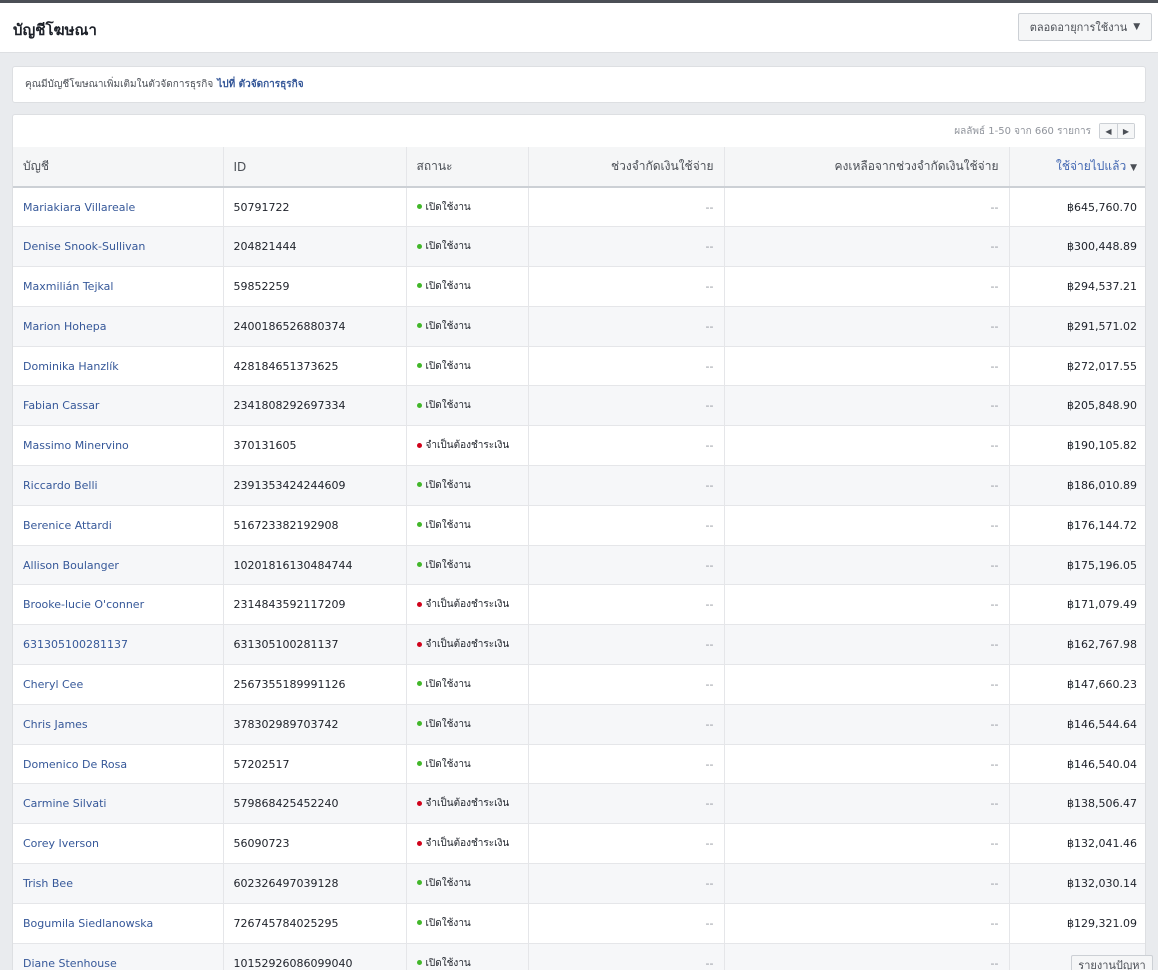 The image size is (1158, 970). I want to click on amount-spent: ฿147,660.23, so click(1077, 684).